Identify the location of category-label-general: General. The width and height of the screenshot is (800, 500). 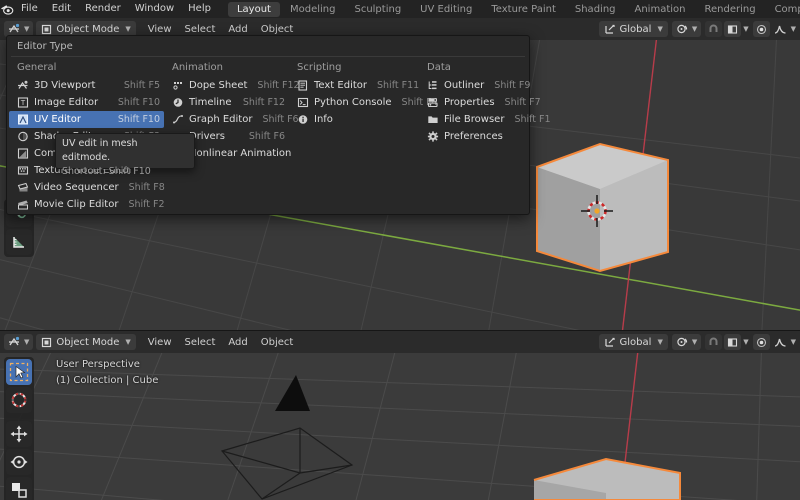
(37, 67).